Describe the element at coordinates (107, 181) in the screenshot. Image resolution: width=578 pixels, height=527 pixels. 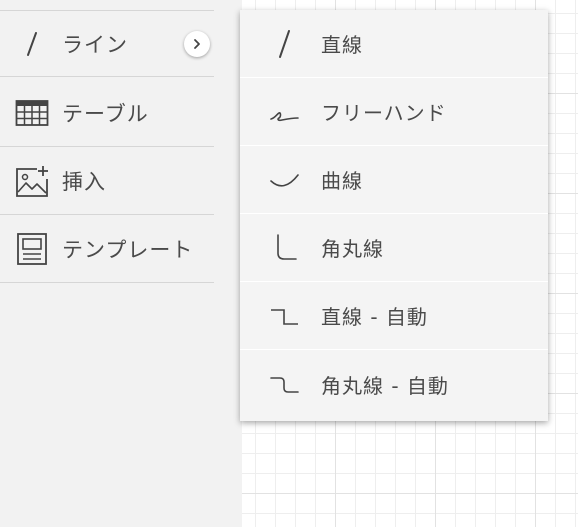
I see `panel-item-insert: 挿入` at that location.